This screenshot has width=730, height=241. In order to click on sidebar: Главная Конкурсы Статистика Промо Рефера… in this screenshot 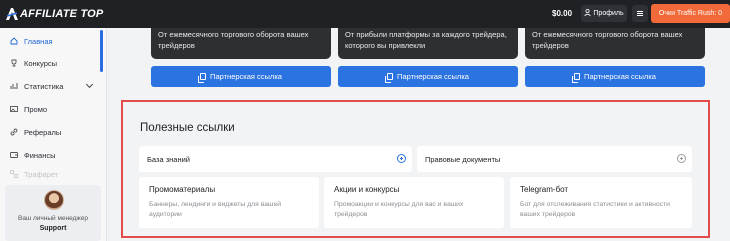, I will do `click(53, 134)`.